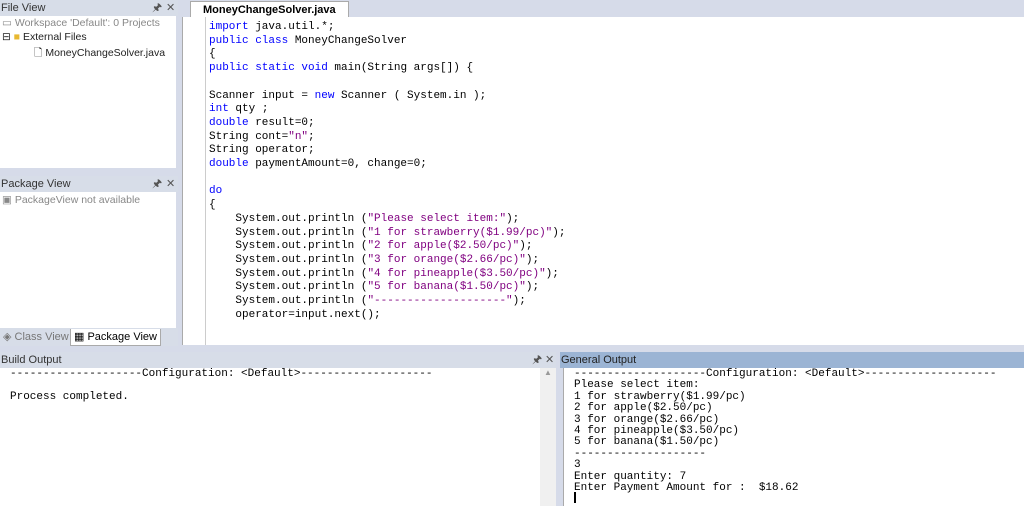 The image size is (1024, 506). Describe the element at coordinates (298, 136) in the screenshot. I see `code-token: "n"` at that location.